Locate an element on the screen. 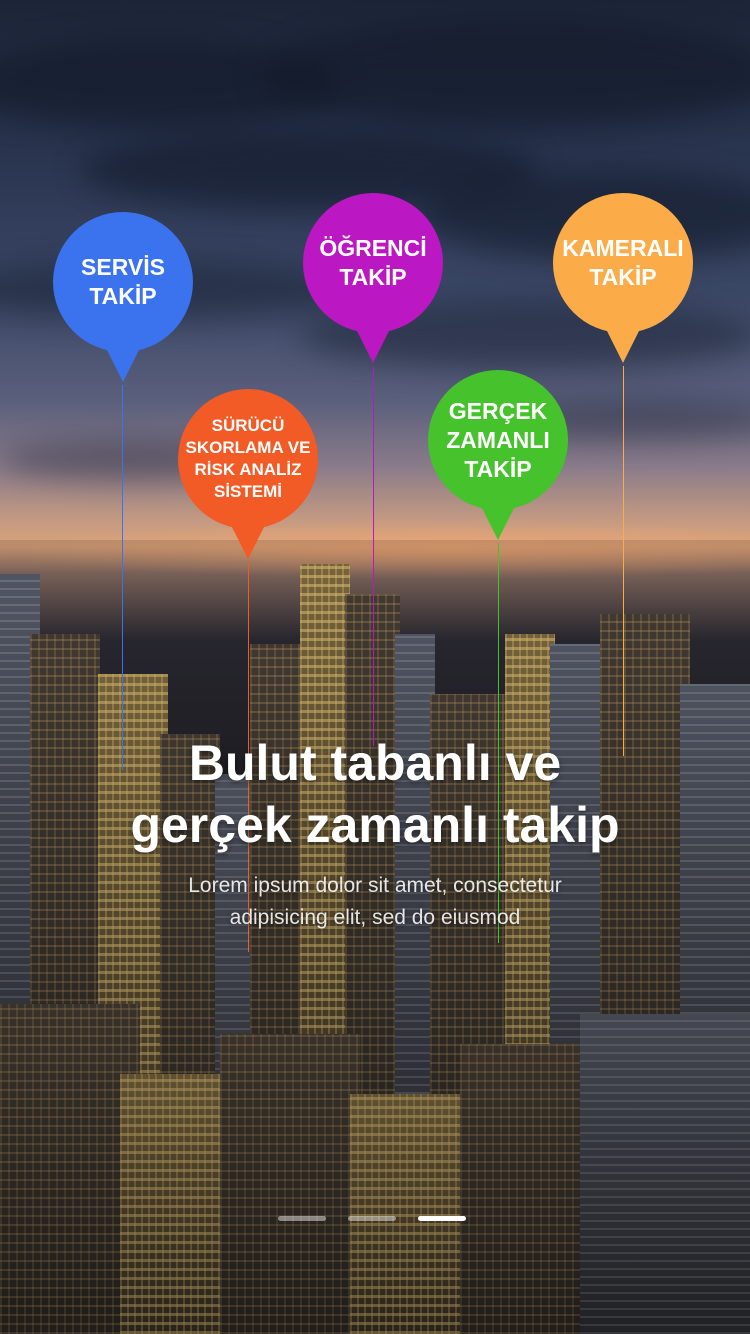 Image resolution: width=750 pixels, height=1334 pixels. page-indicator is located at coordinates (373, 1219).